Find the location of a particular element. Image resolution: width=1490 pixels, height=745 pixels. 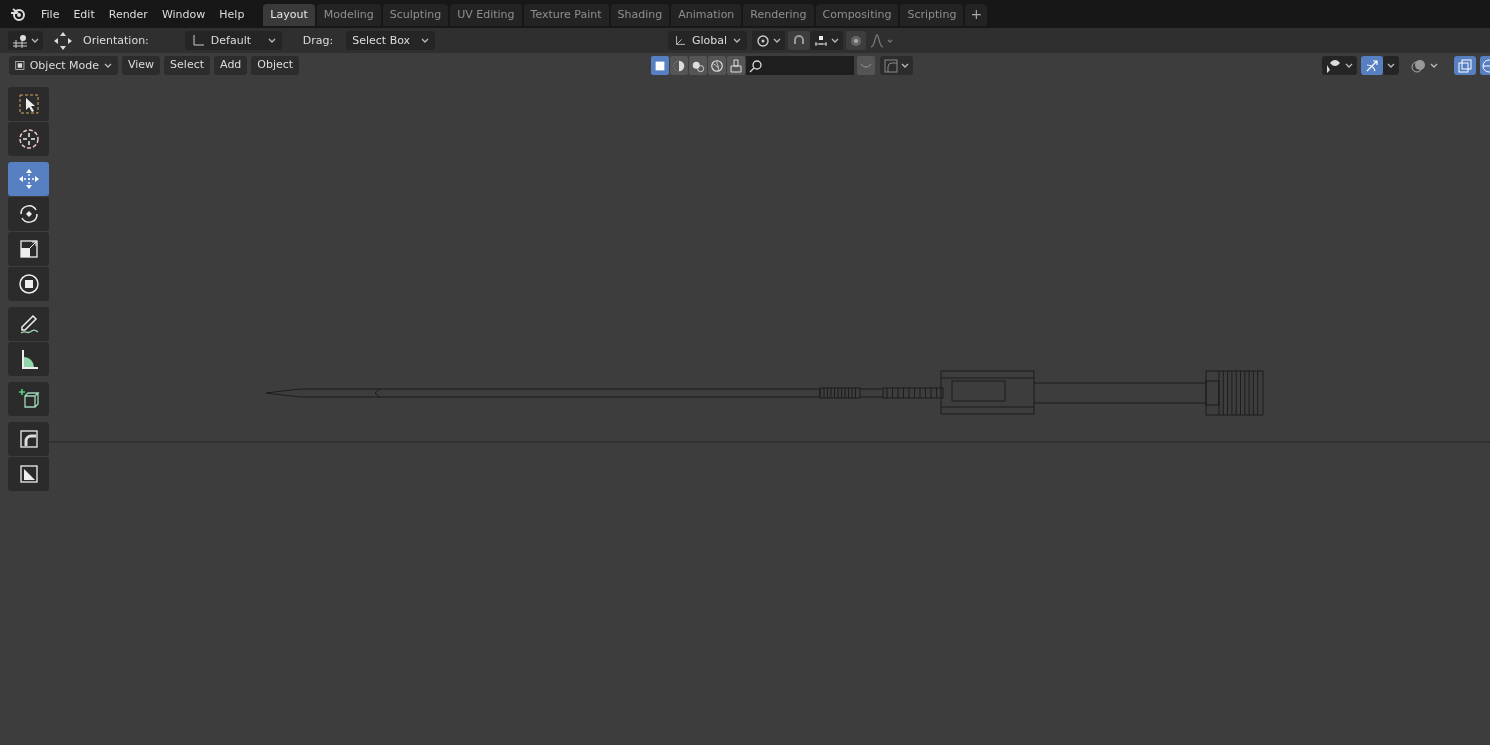

workspace-tab: UV Editing is located at coordinates (486, 15).